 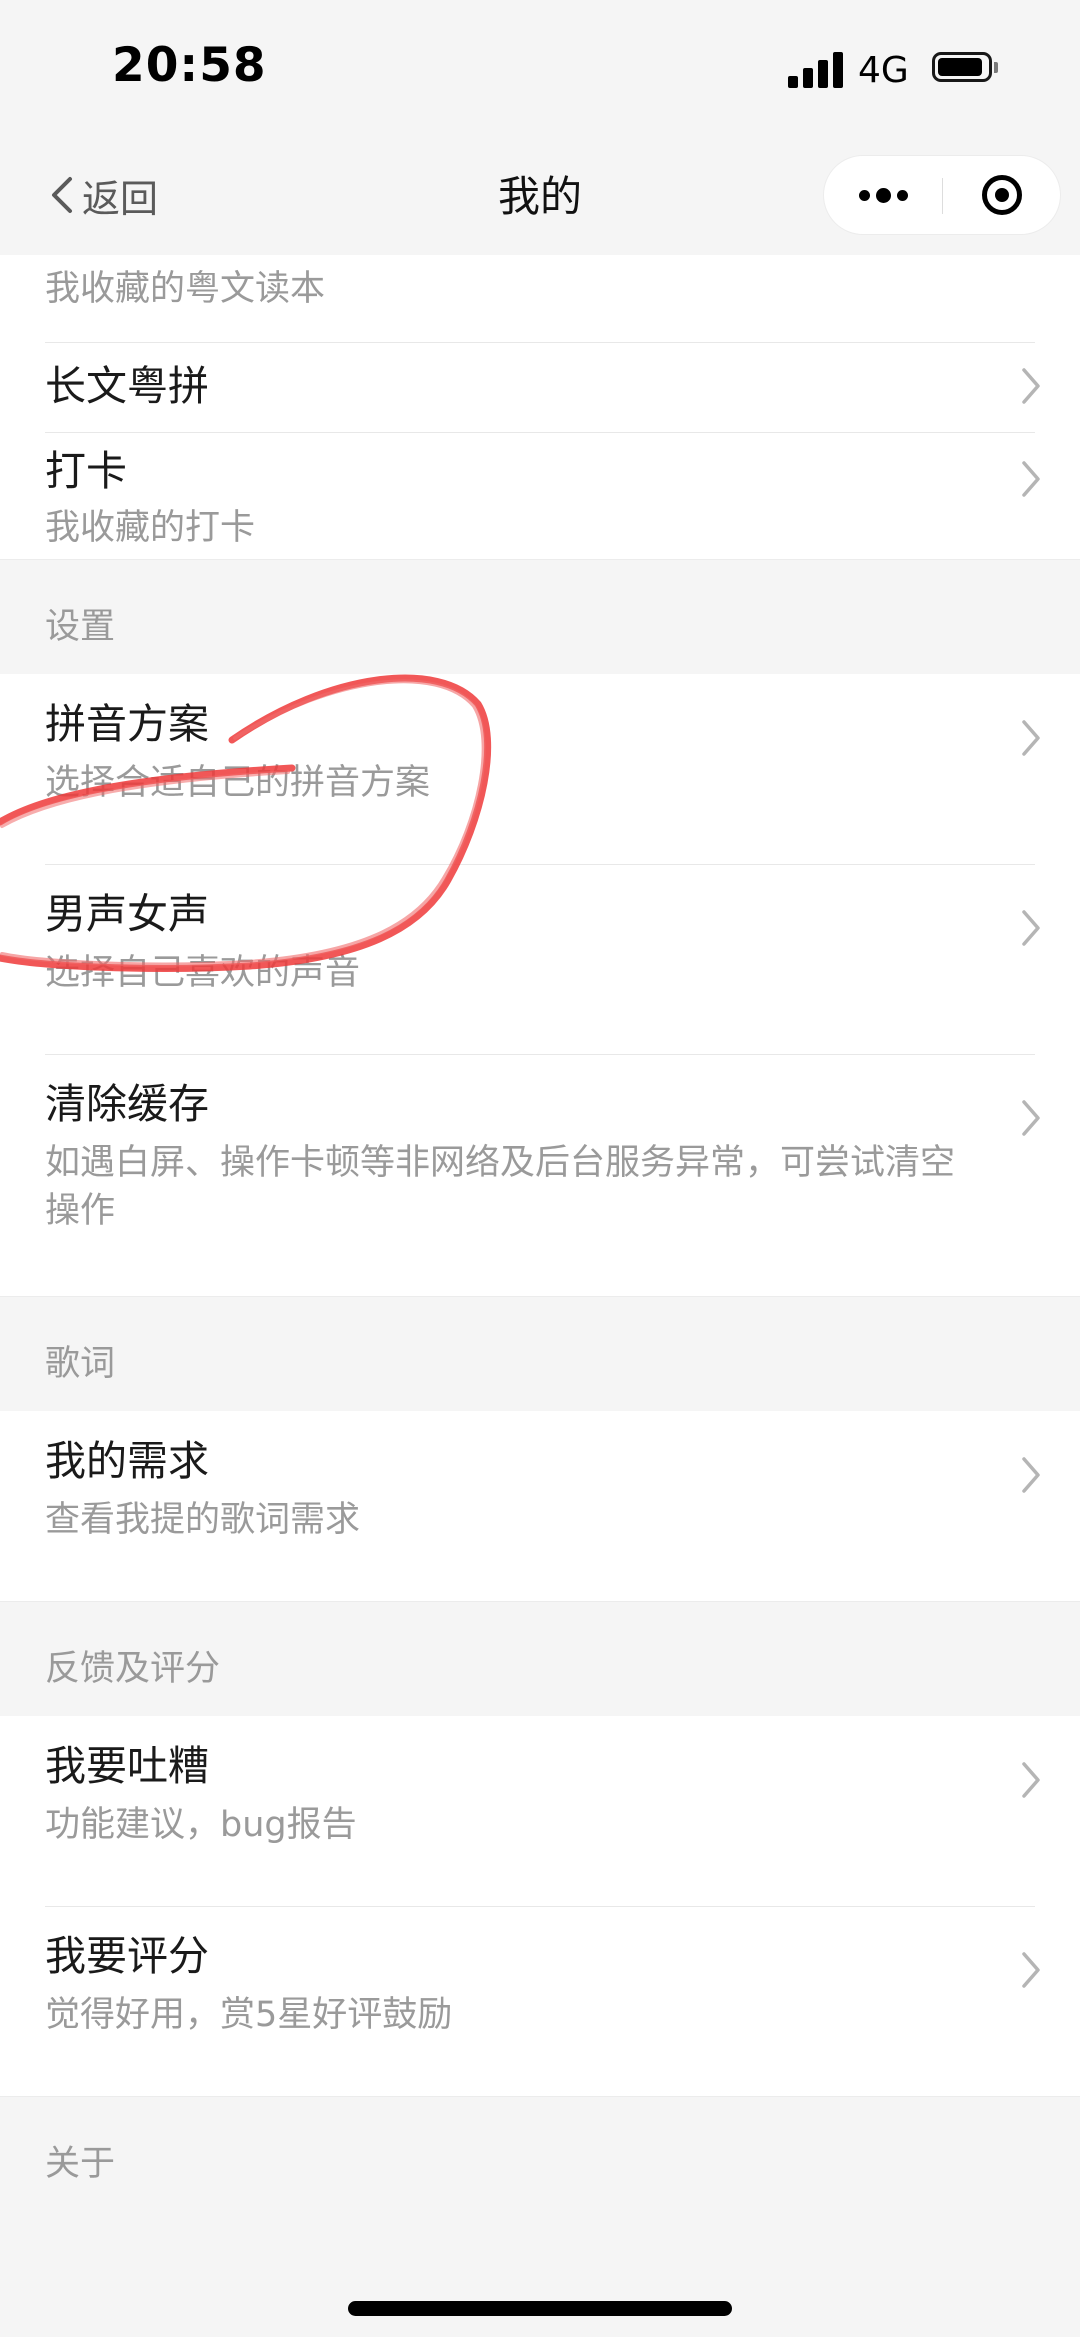 I want to click on cell-title: 长文粤拼, so click(x=127, y=386).